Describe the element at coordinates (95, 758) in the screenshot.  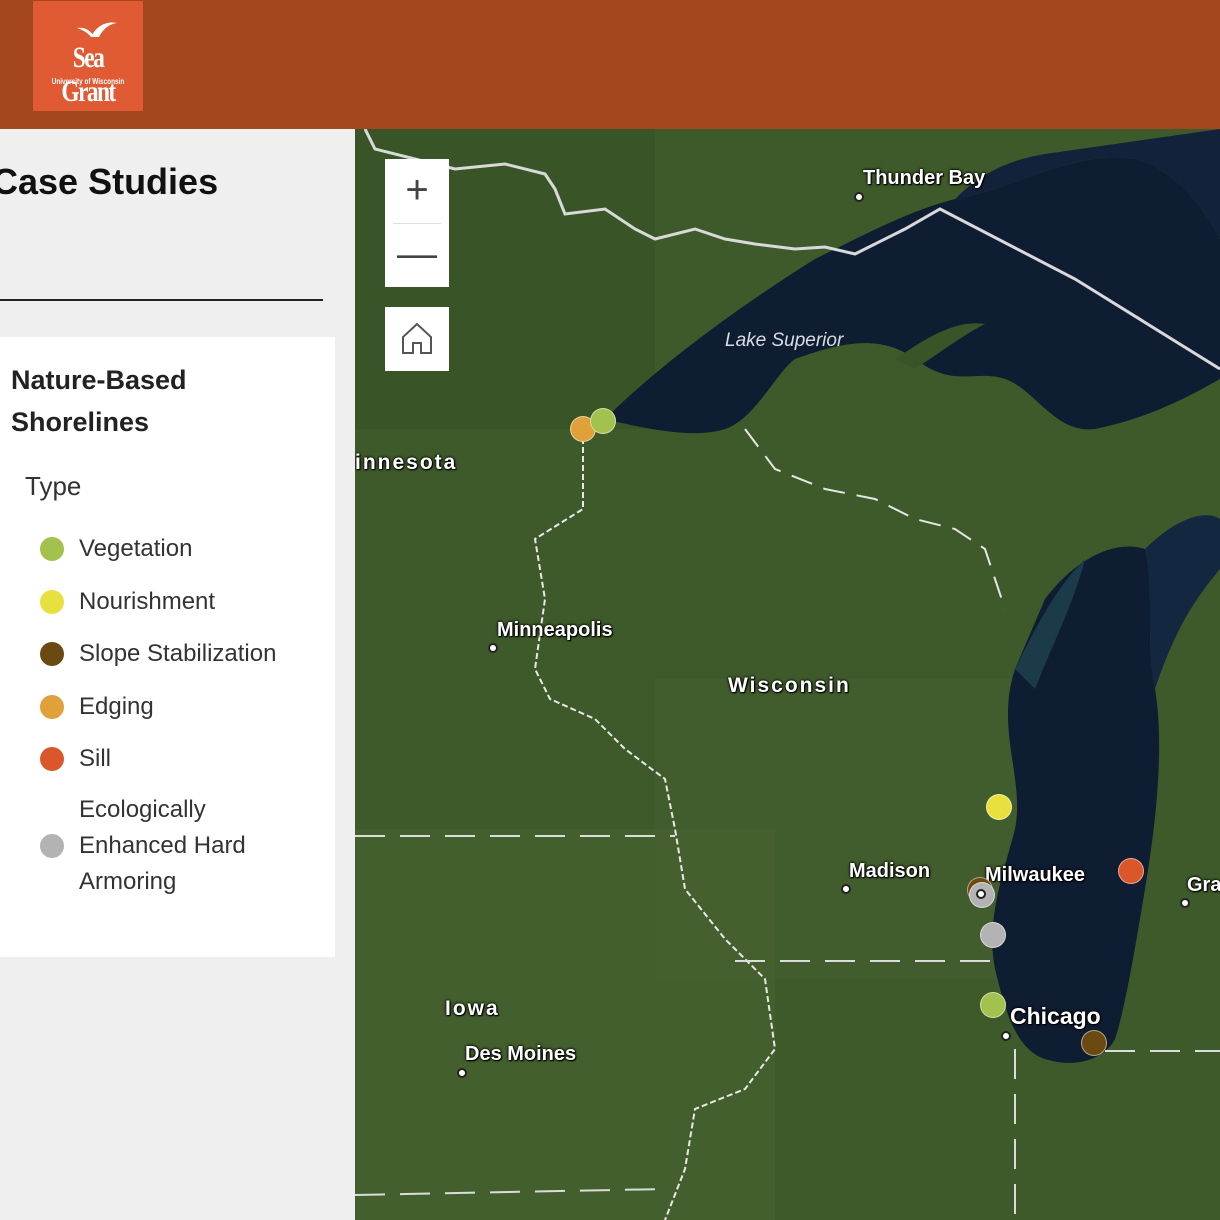
I see `legend-label: Sill` at that location.